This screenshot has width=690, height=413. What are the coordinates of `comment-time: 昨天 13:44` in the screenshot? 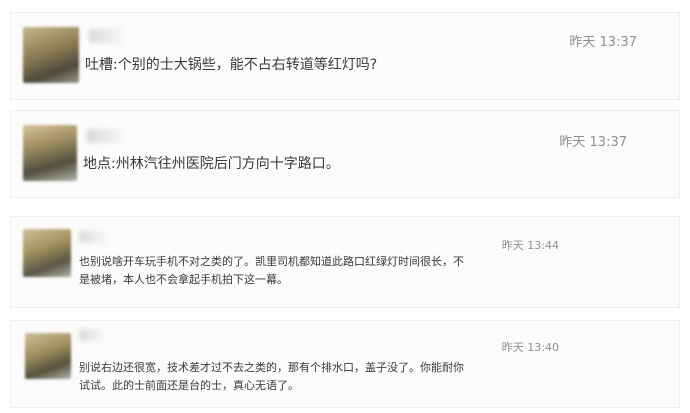 It's located at (530, 245).